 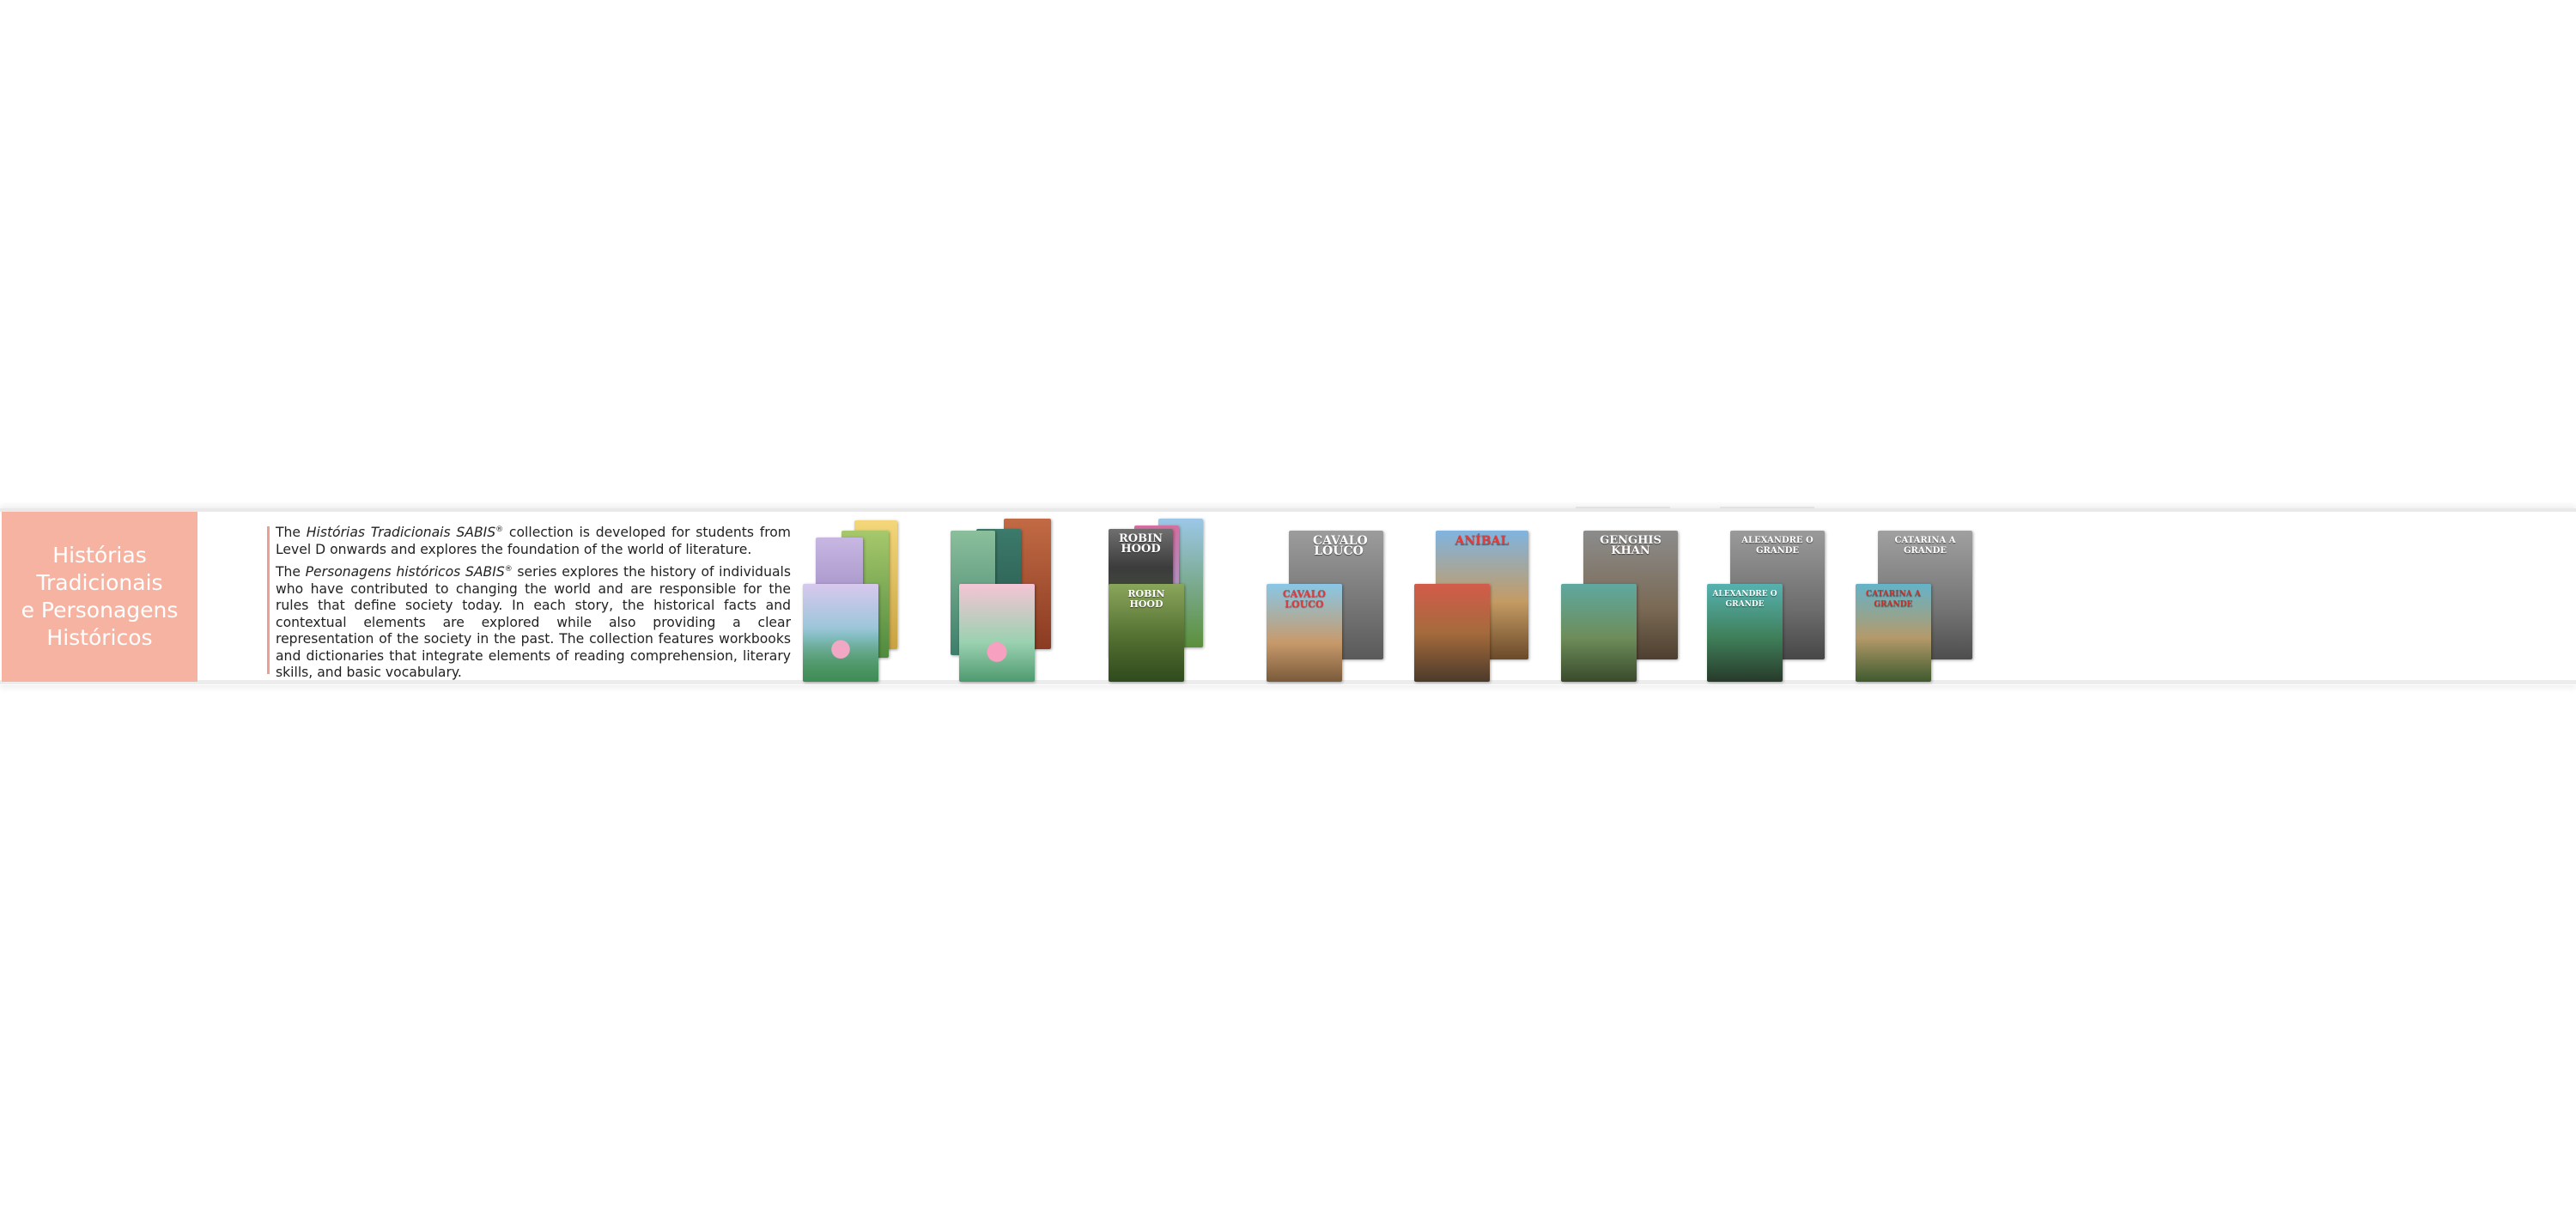 What do you see at coordinates (1305, 633) in the screenshot?
I see `book-cover: Cavalo Louco` at bounding box center [1305, 633].